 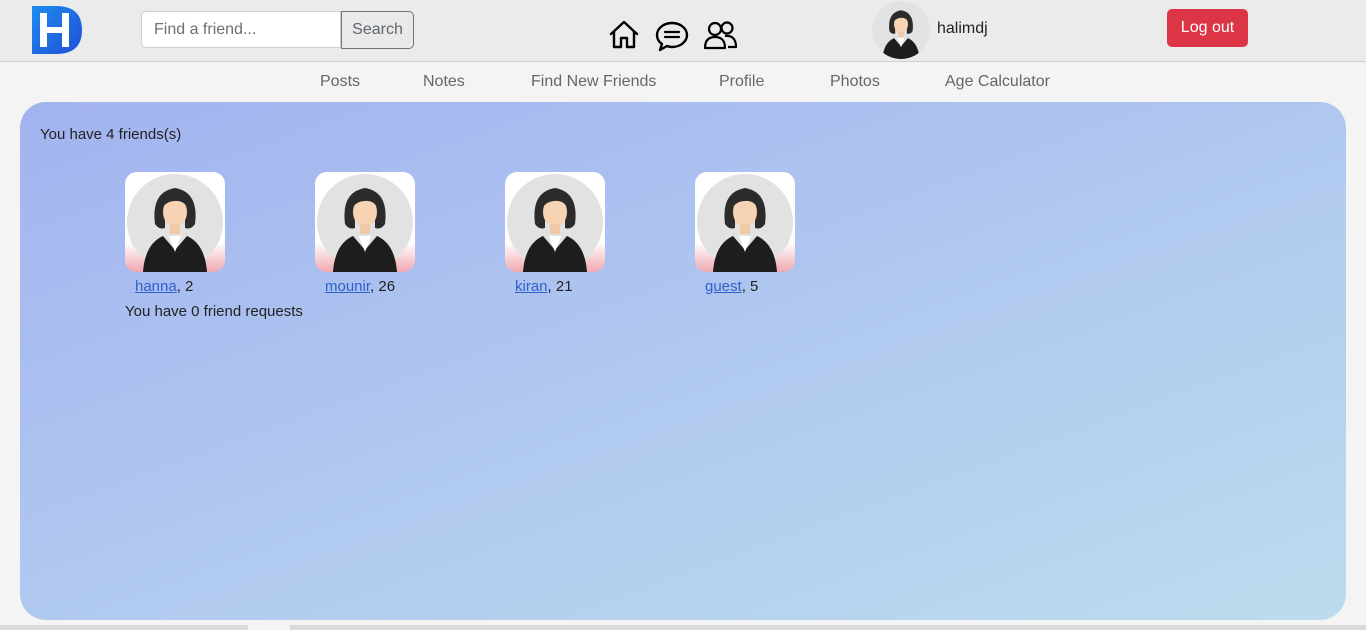 What do you see at coordinates (185, 286) in the screenshot?
I see `friend-age: , 2` at bounding box center [185, 286].